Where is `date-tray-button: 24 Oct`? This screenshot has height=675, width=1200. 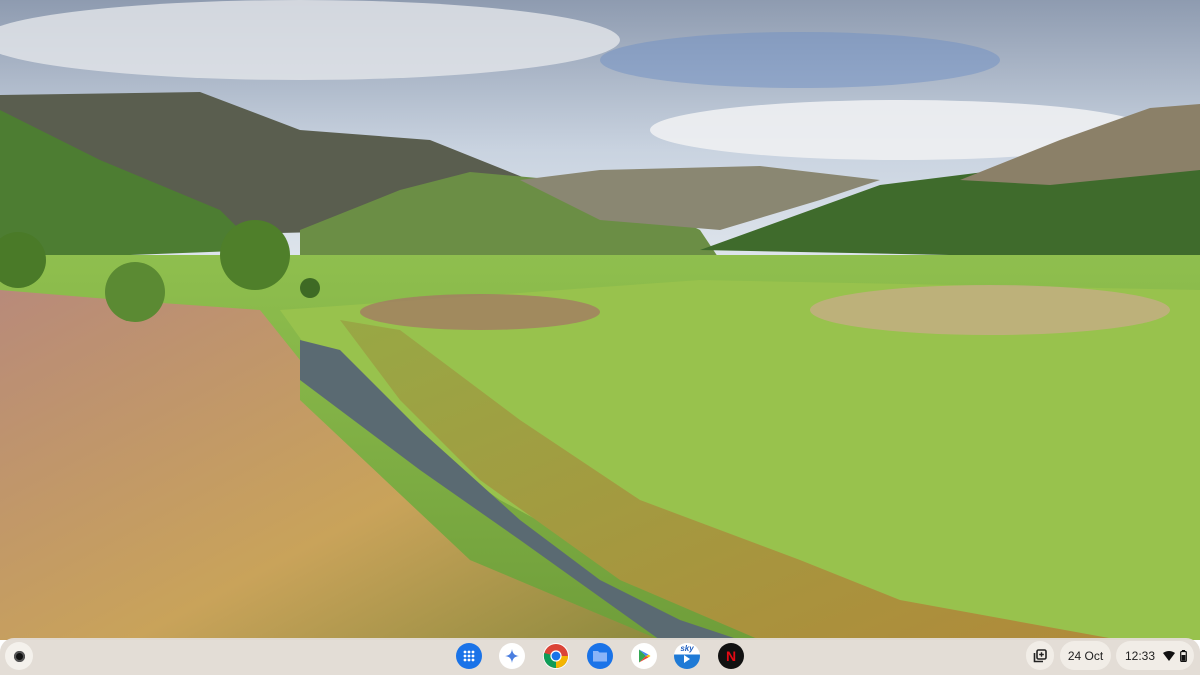
date-tray-button: 24 Oct is located at coordinates (1085, 655).